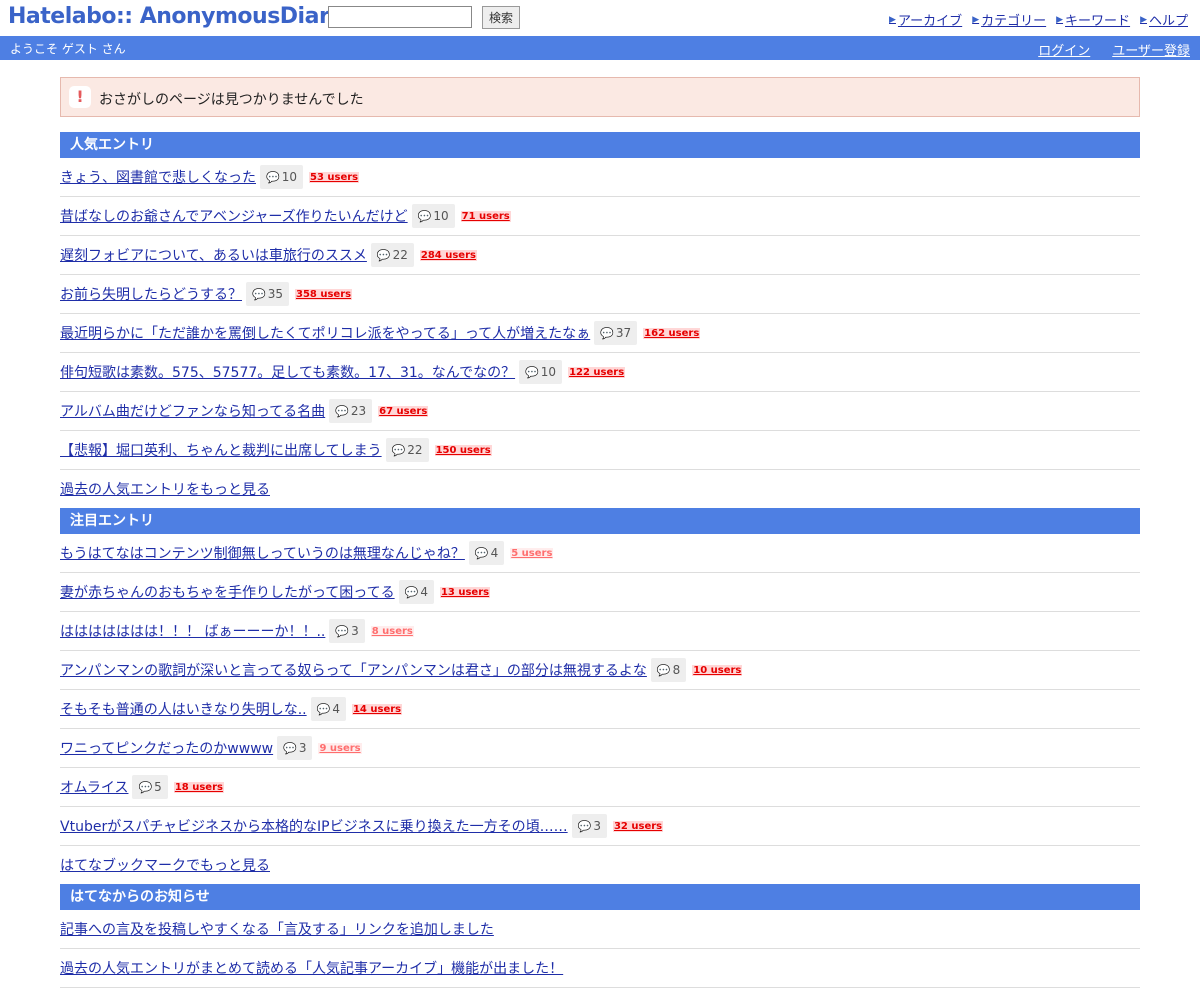 The width and height of the screenshot is (1200, 1000). Describe the element at coordinates (600, 553) in the screenshot. I see `entry-row: もうはてなはコンテンツ制御無しっていうのは無理なんじゃね？ 💬 4 5 users` at that location.